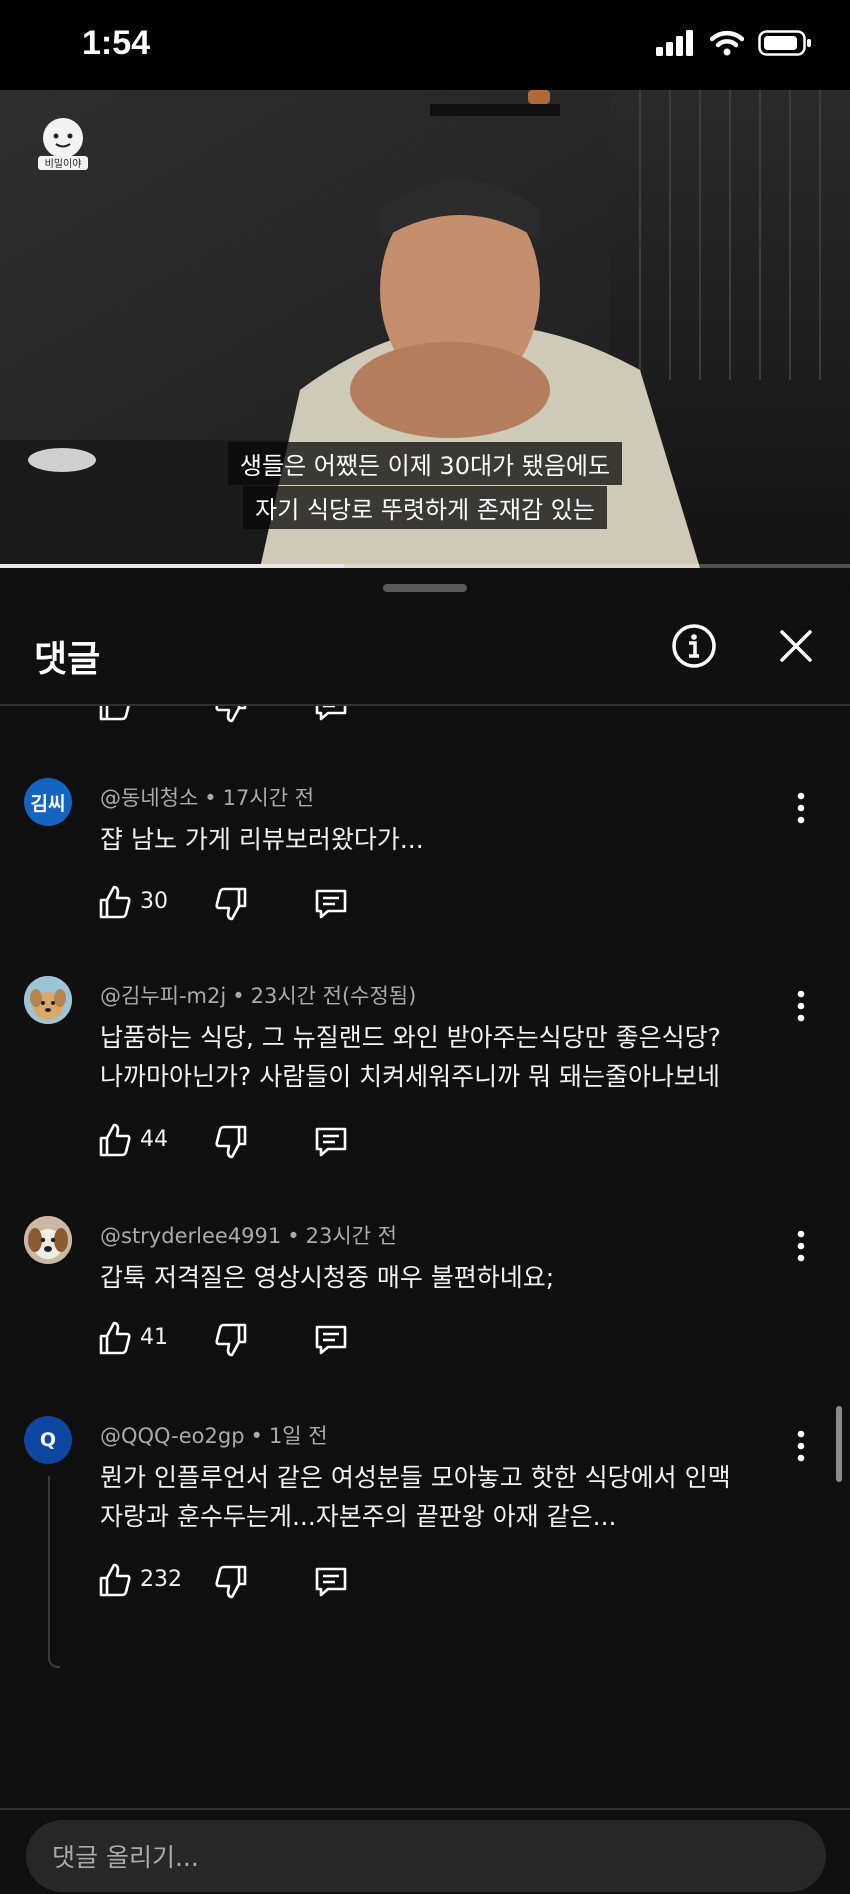  What do you see at coordinates (425, 588) in the screenshot?
I see `drag-handle` at bounding box center [425, 588].